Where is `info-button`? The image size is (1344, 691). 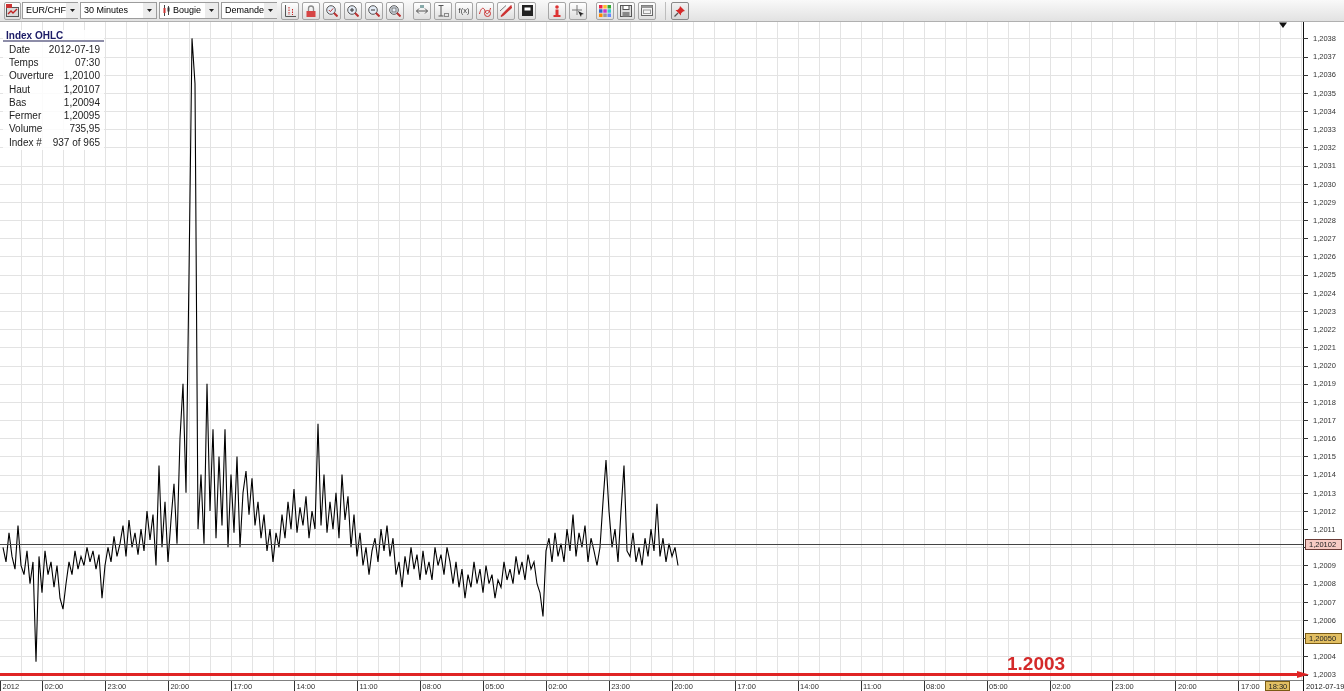 info-button is located at coordinates (557, 10).